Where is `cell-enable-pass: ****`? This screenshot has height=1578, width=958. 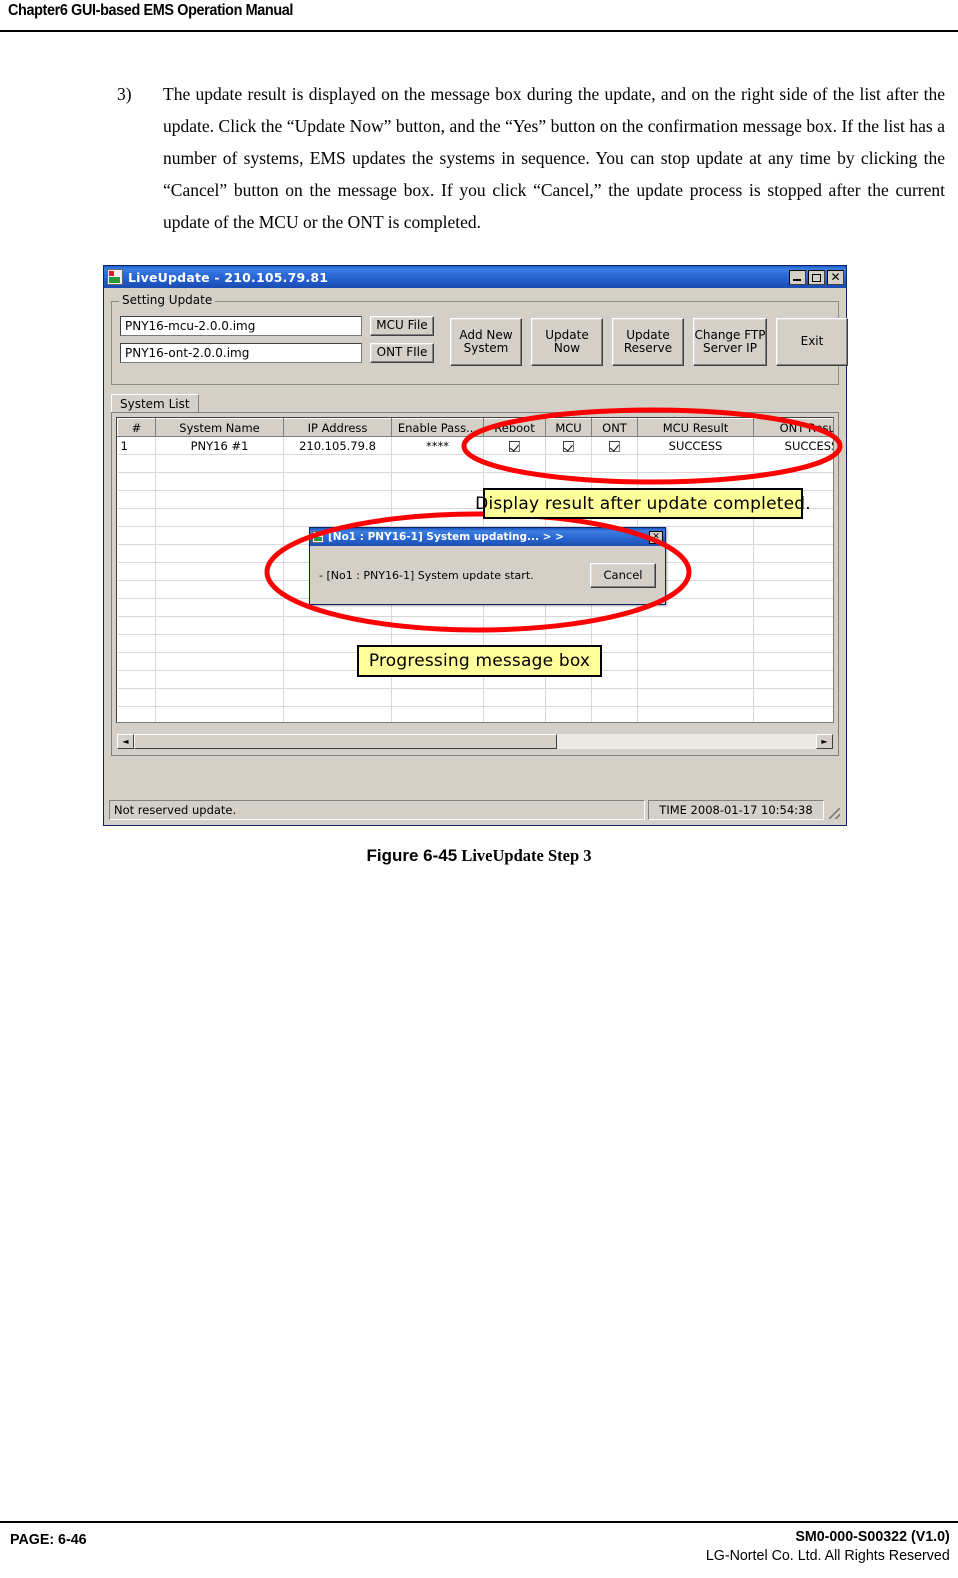
cell-enable-pass: **** is located at coordinates (437, 445).